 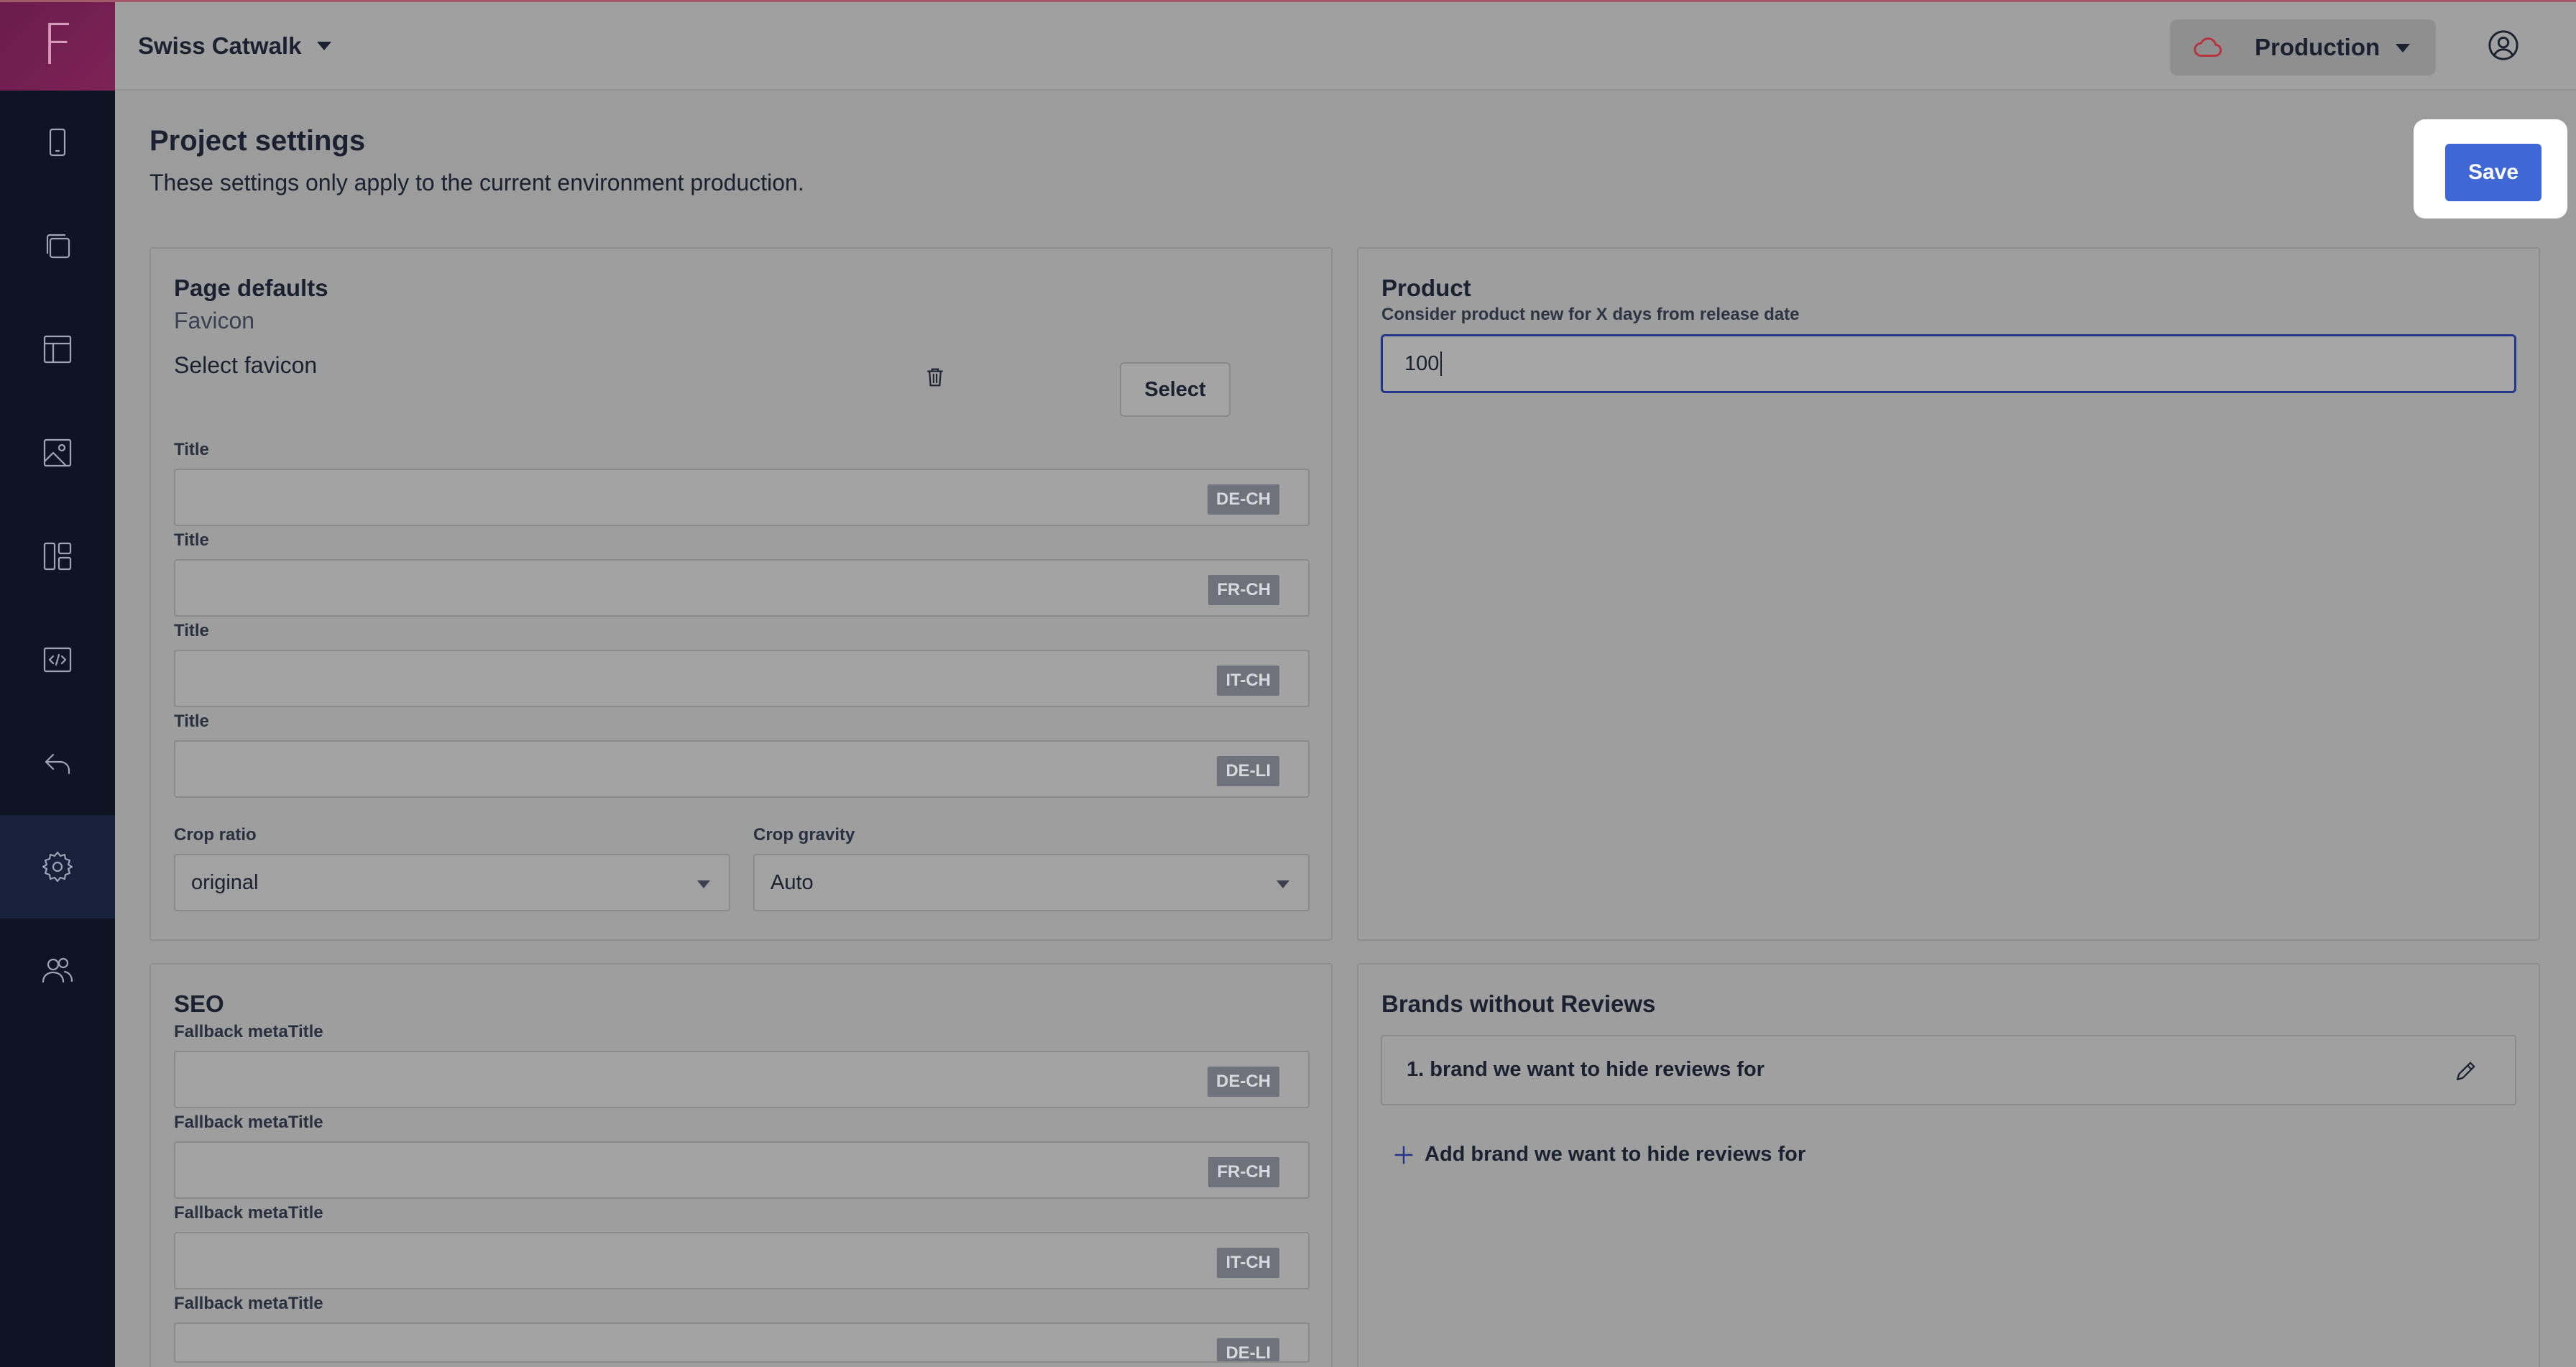 I want to click on top-accent-line, so click(x=1288, y=1).